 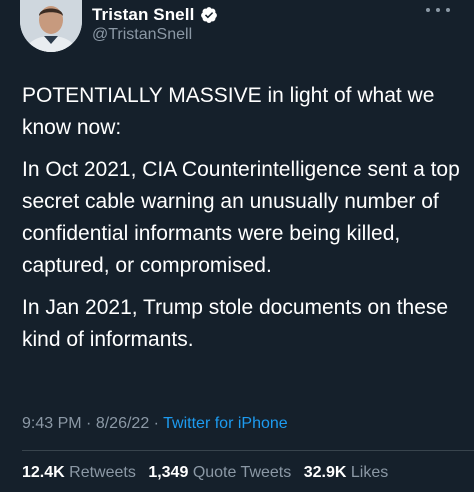 I want to click on author-handle: @TristanSnell, so click(x=142, y=35).